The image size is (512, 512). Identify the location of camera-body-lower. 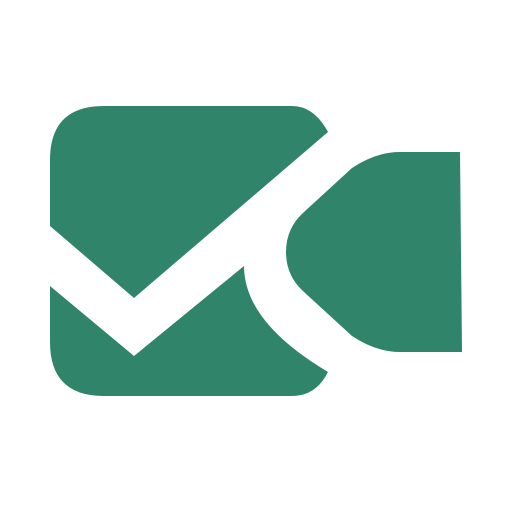
(189, 331).